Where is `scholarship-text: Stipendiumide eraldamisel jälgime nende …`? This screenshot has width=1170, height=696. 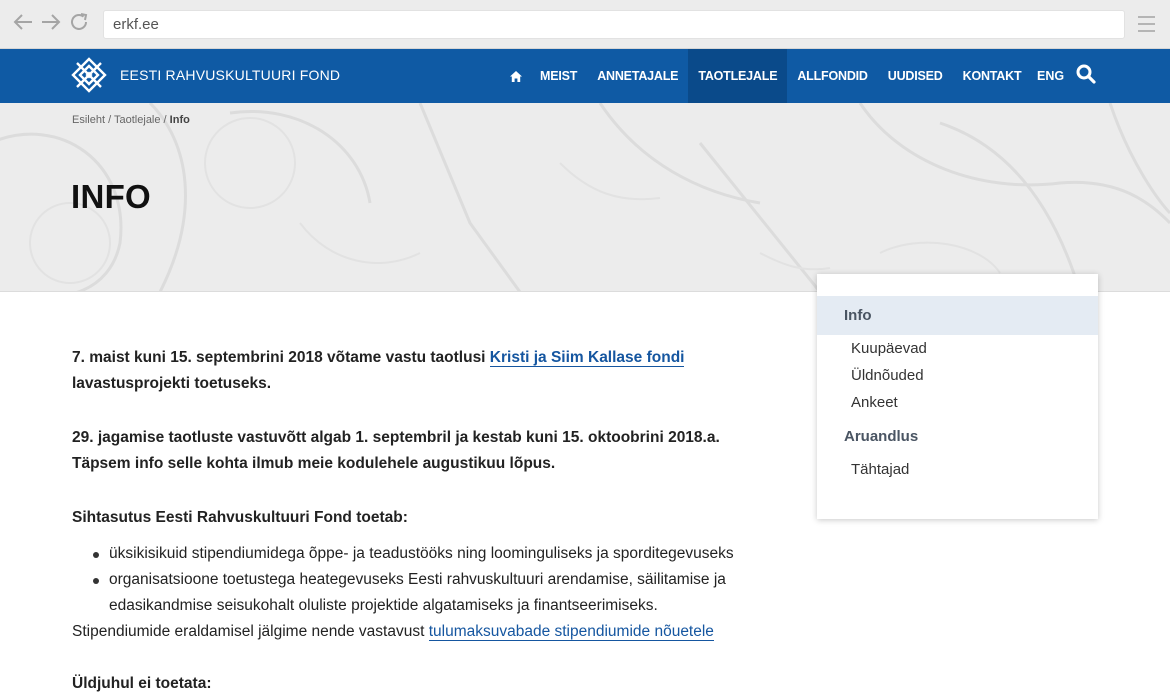
scholarship-text: Stipendiumide eraldamisel jälgime nende … is located at coordinates (250, 631).